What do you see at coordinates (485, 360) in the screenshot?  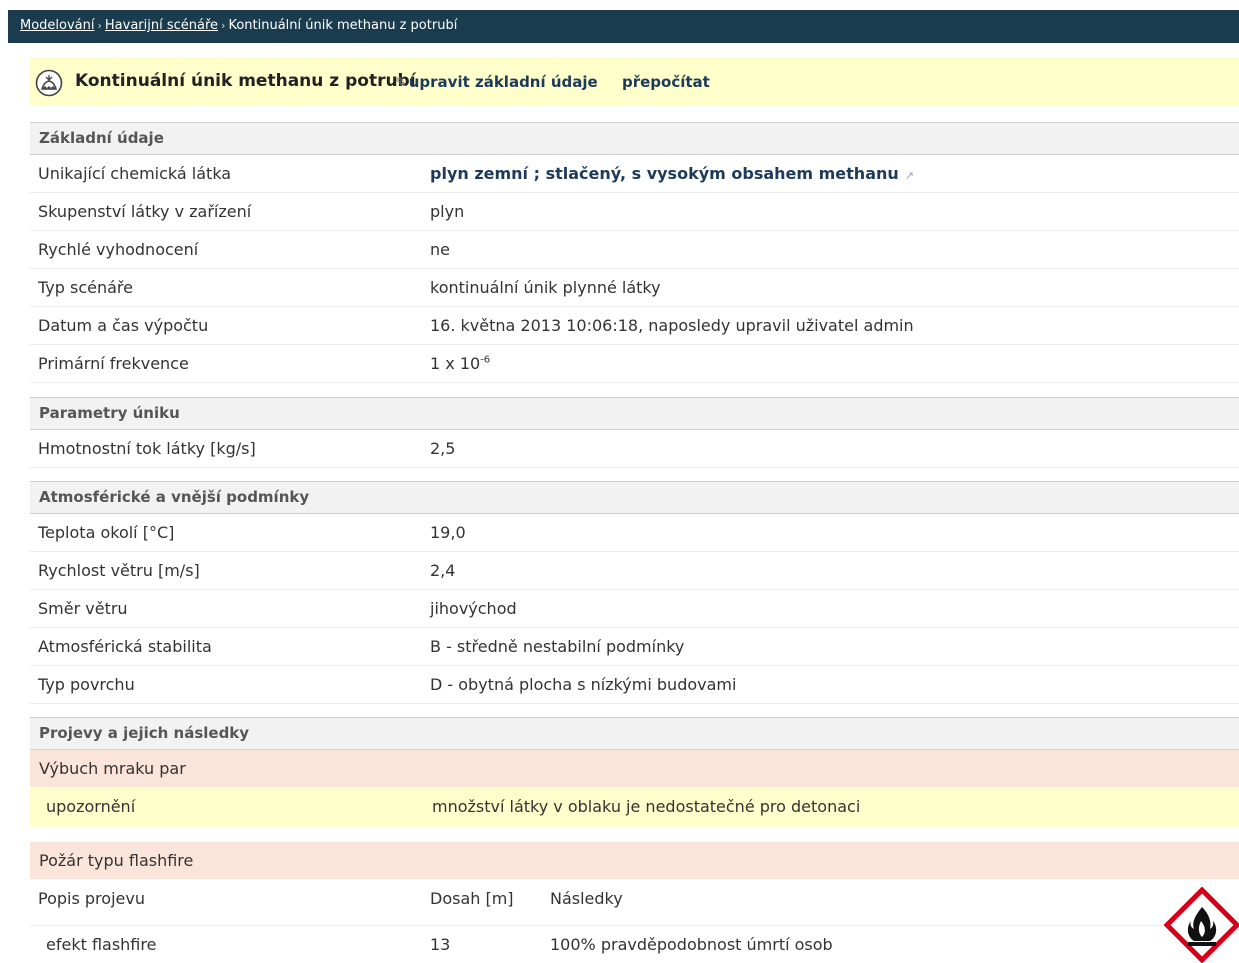 I see `frequency-exponent: -6` at bounding box center [485, 360].